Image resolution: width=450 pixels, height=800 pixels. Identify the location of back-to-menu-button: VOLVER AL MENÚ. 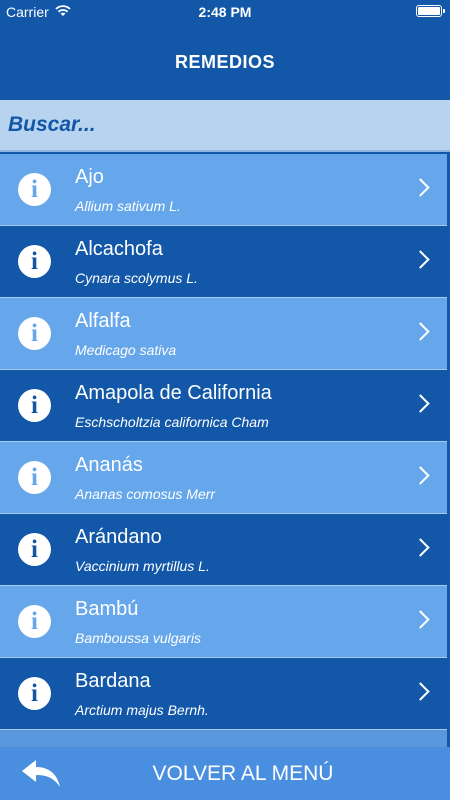
(225, 773).